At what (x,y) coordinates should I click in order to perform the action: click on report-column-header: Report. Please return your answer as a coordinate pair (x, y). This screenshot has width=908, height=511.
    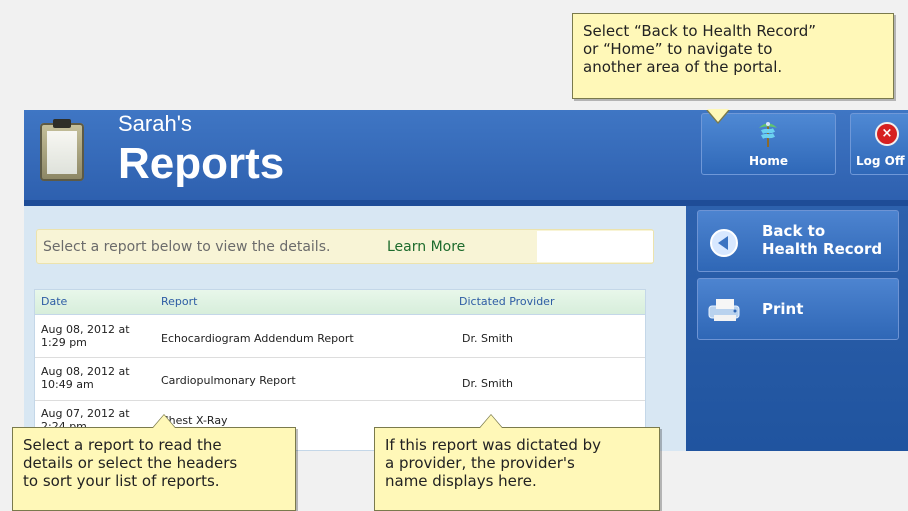
    Looking at the image, I should click on (179, 301).